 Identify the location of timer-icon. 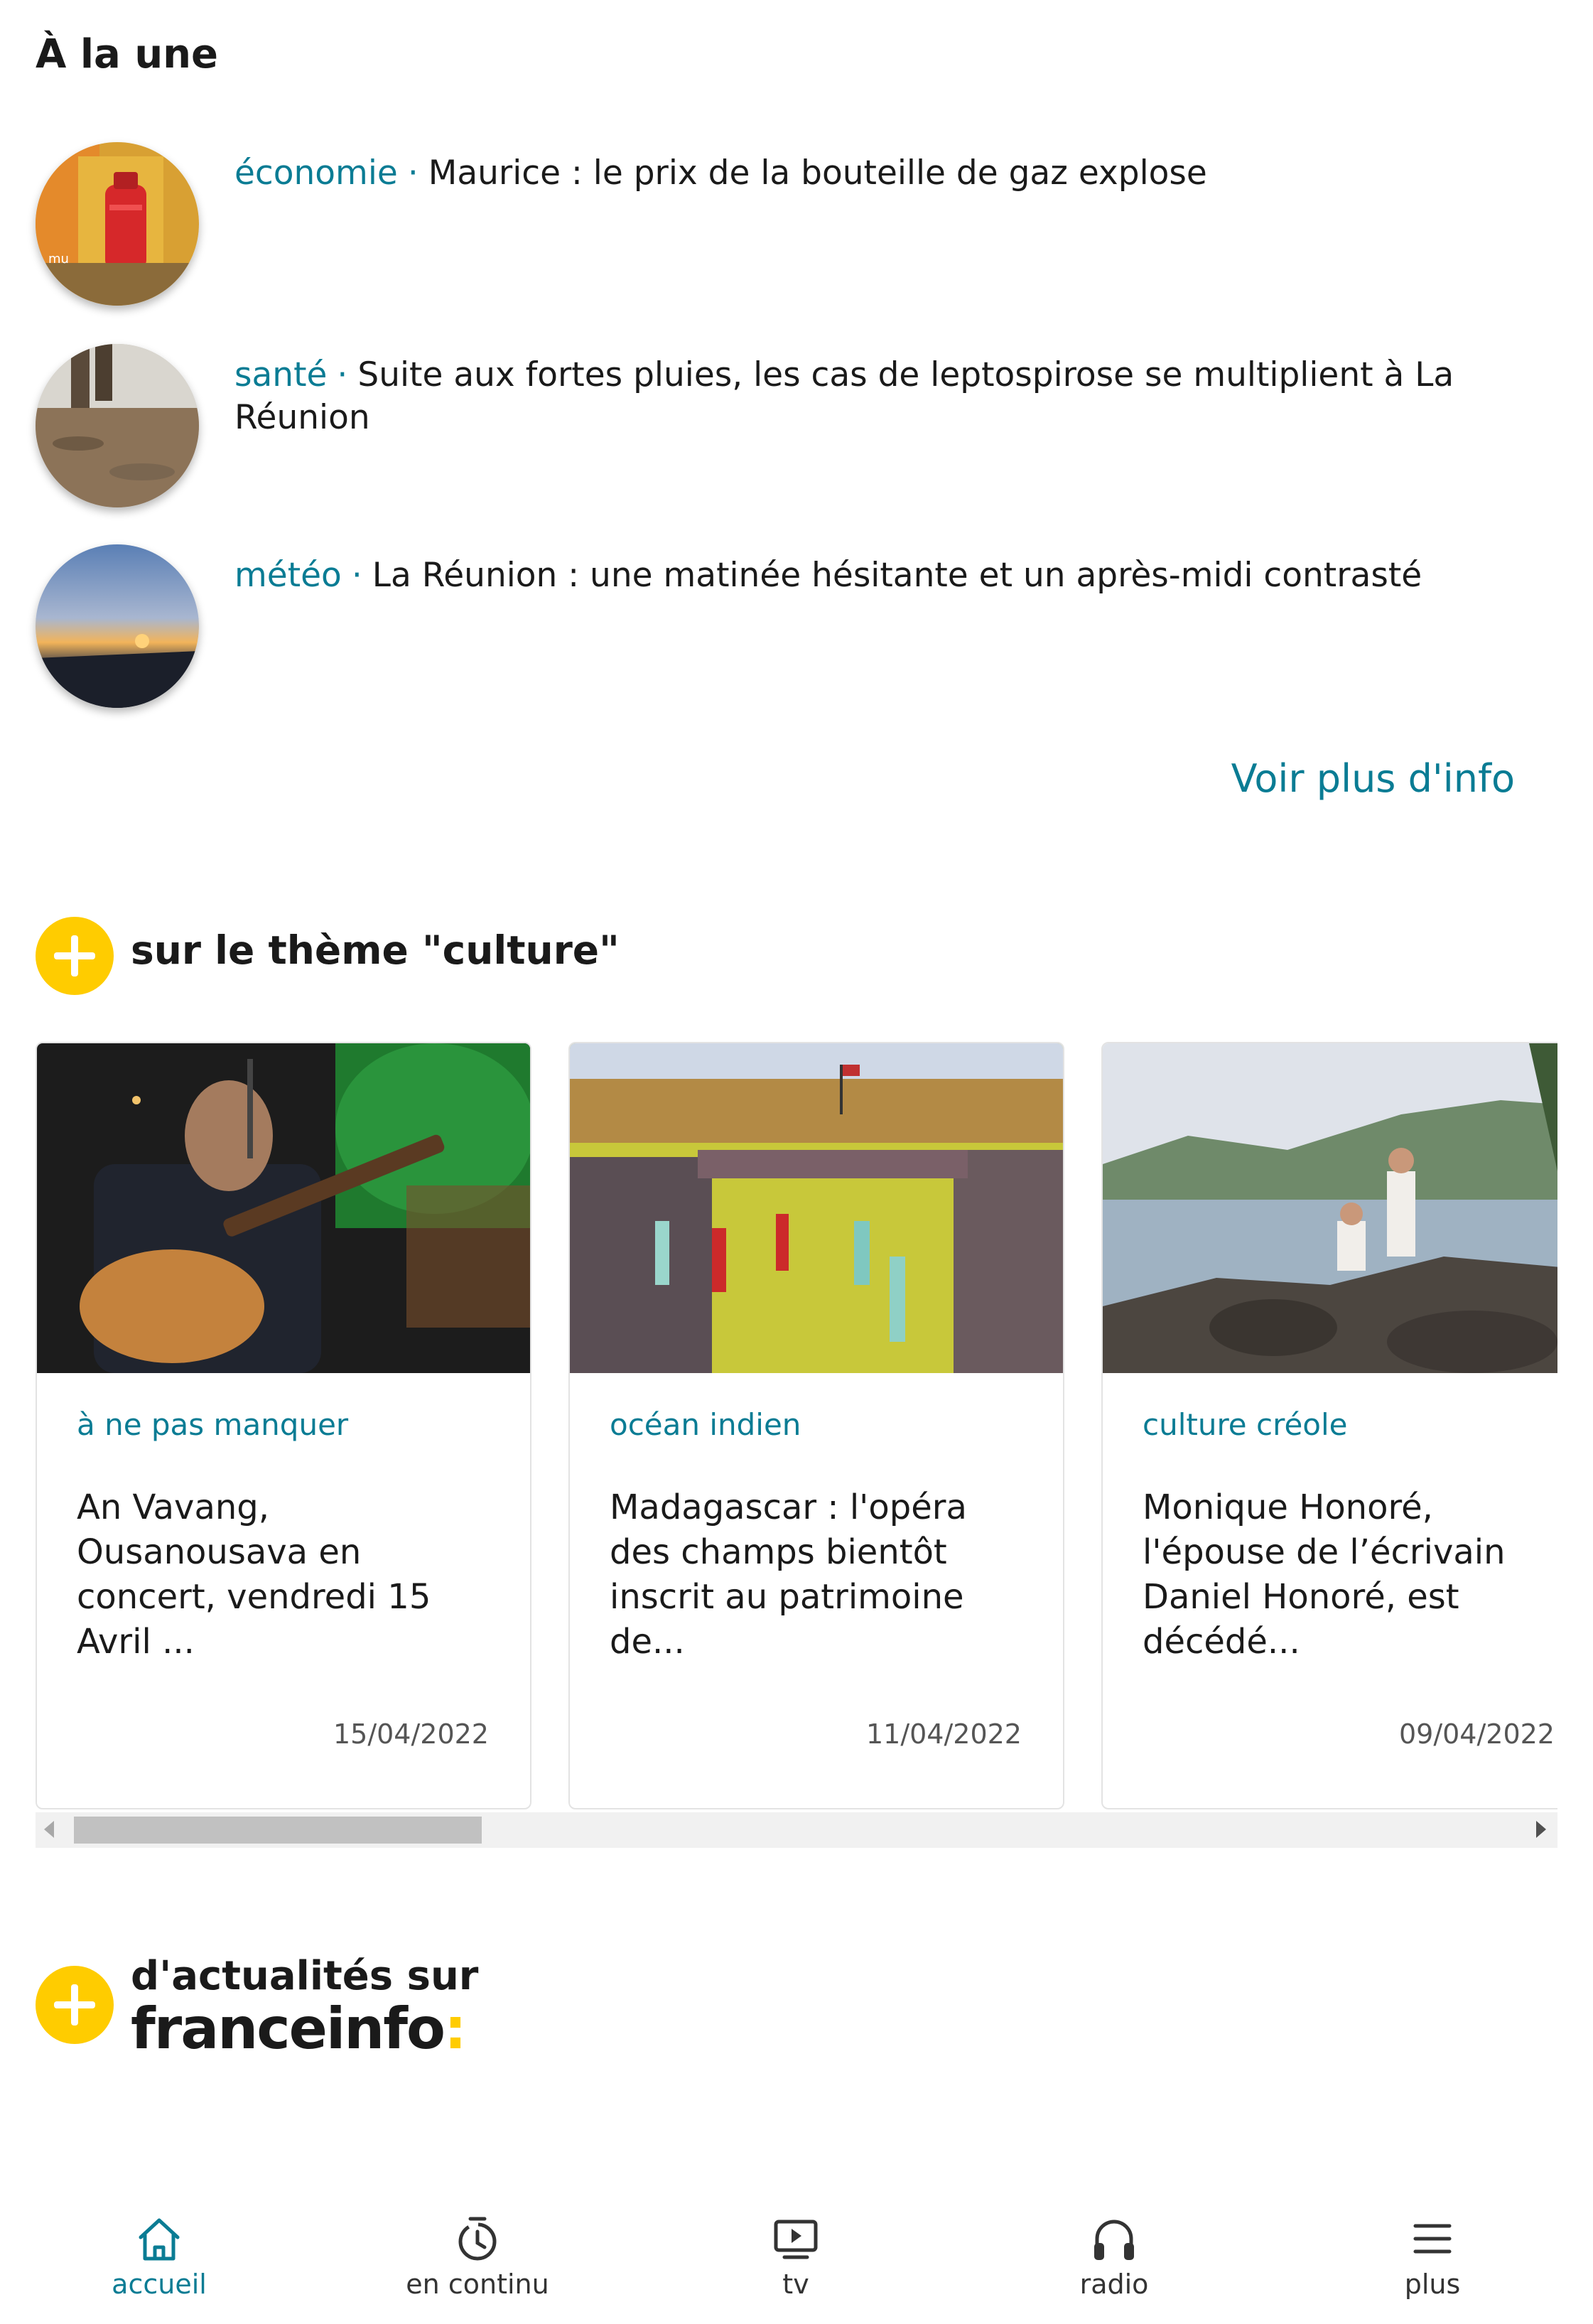
(477, 2239).